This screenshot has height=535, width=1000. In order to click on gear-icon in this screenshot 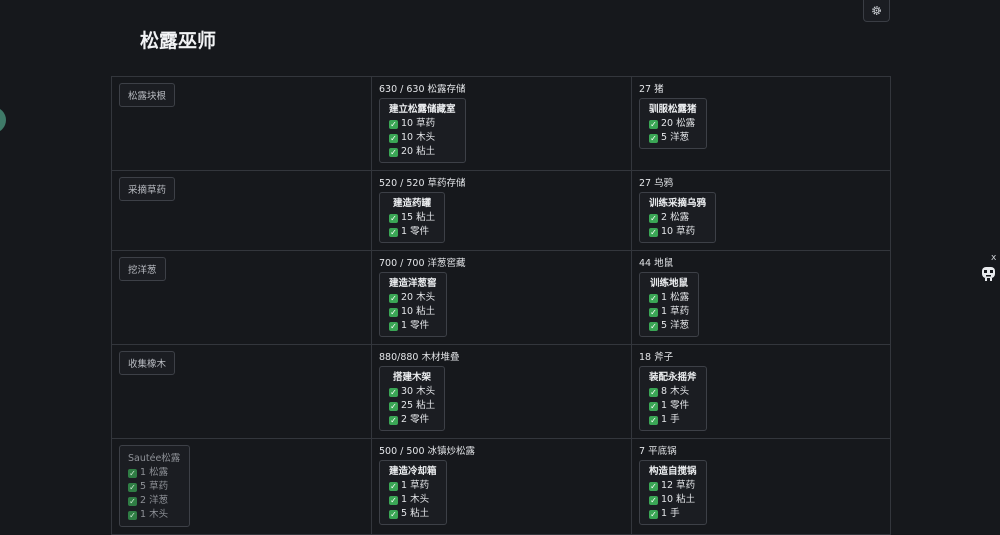, I will do `click(876, 10)`.